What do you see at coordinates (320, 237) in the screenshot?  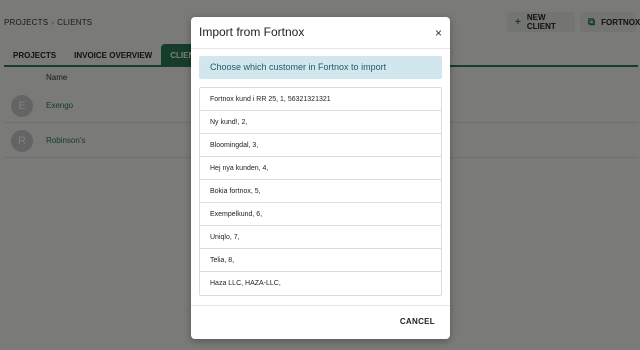 I see `list-item: Uniqlo, 7,` at bounding box center [320, 237].